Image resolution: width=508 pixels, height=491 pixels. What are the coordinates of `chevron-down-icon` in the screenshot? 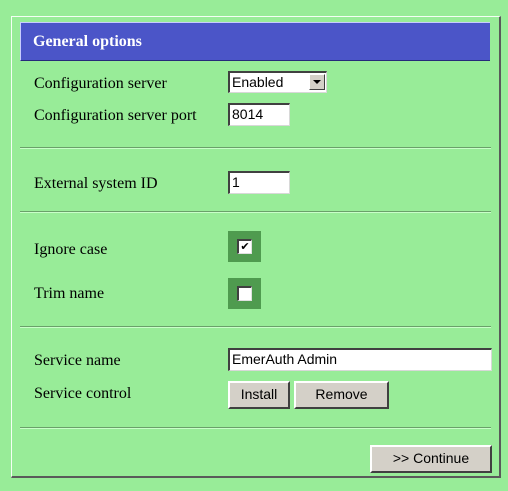 It's located at (317, 82).